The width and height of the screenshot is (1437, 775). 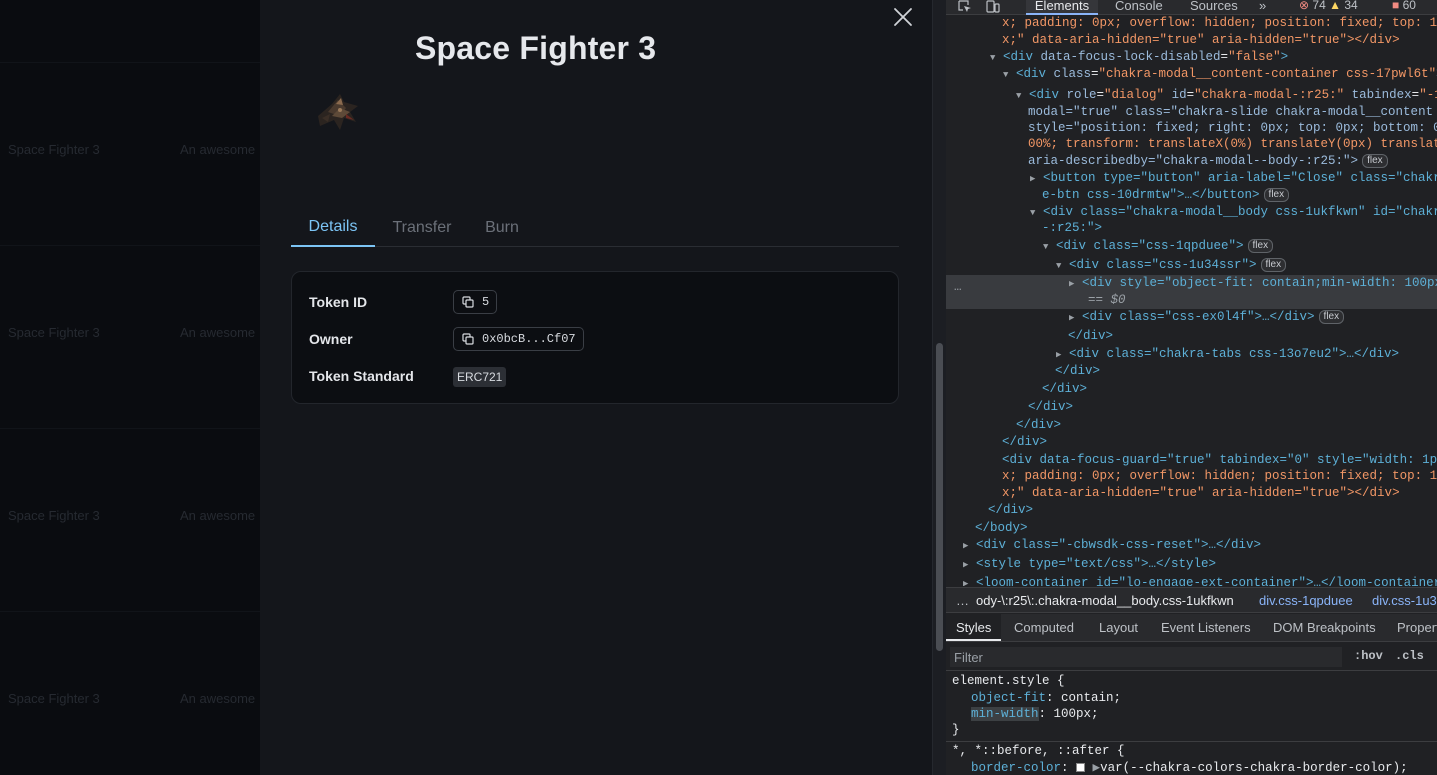 I want to click on styles-filter-input, so click(x=1146, y=657).